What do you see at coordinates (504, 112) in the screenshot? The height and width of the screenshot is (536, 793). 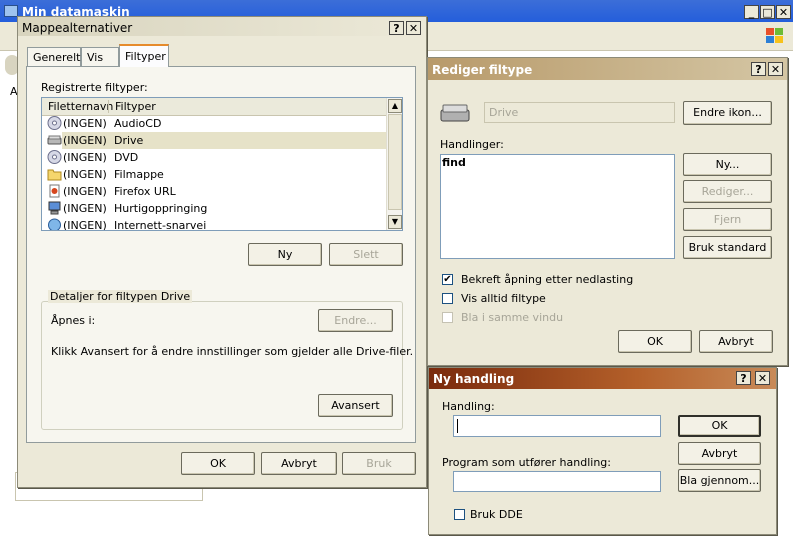 I see `filetype-name-value: Drive` at bounding box center [504, 112].